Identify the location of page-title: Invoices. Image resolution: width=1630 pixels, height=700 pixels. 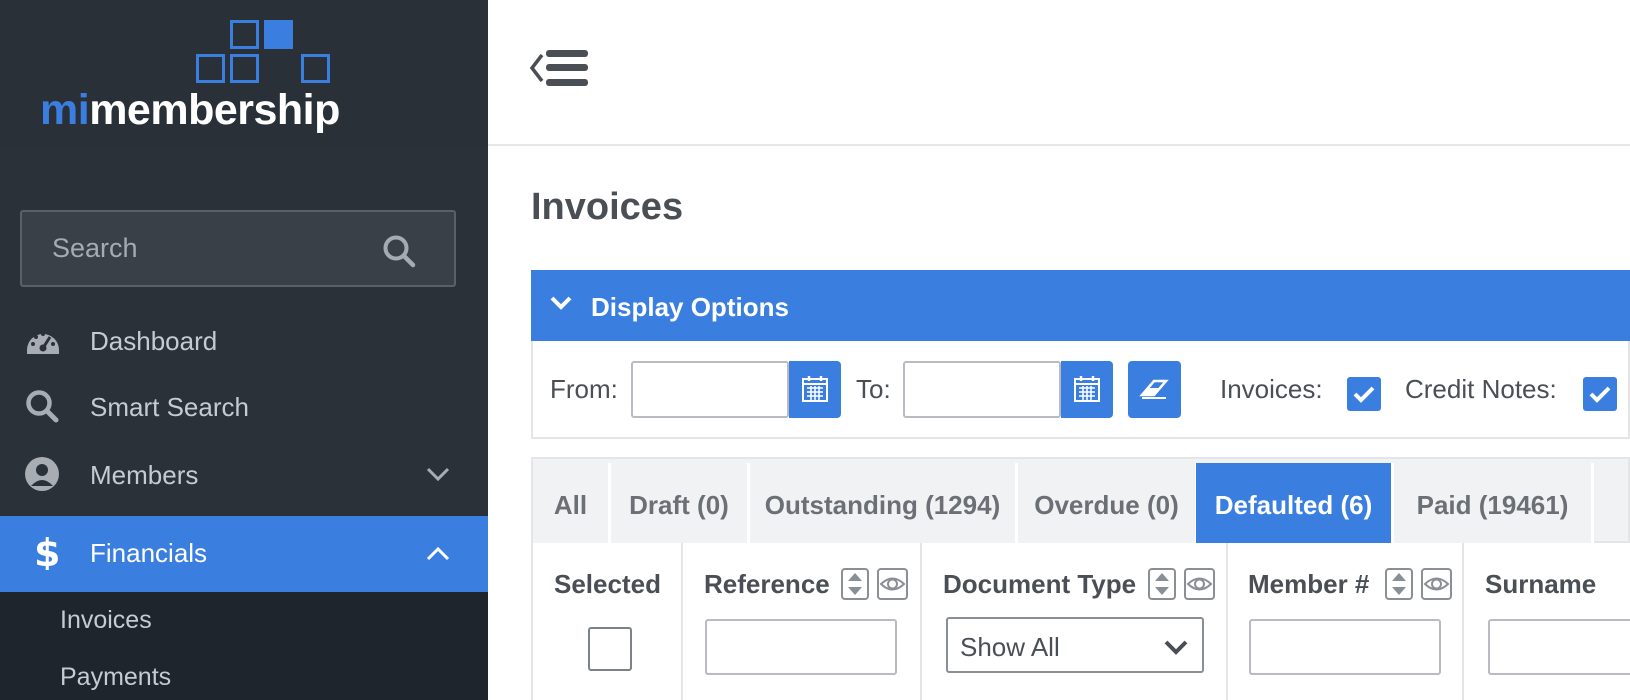
(607, 207).